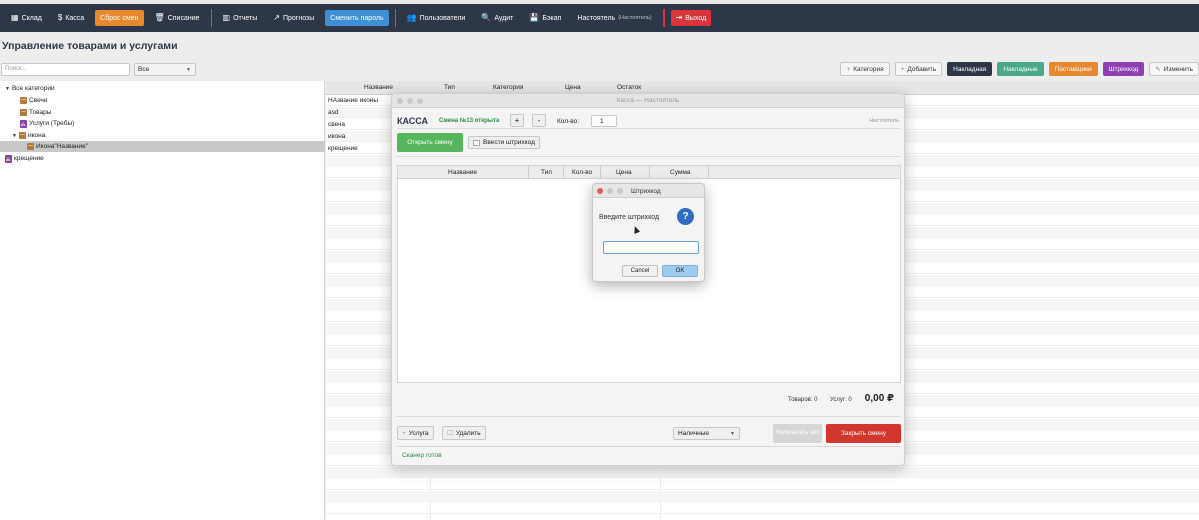  What do you see at coordinates (47, 123) in the screenshot?
I see `tree-item-services: ⛪ Услуги (Требы)` at bounding box center [47, 123].